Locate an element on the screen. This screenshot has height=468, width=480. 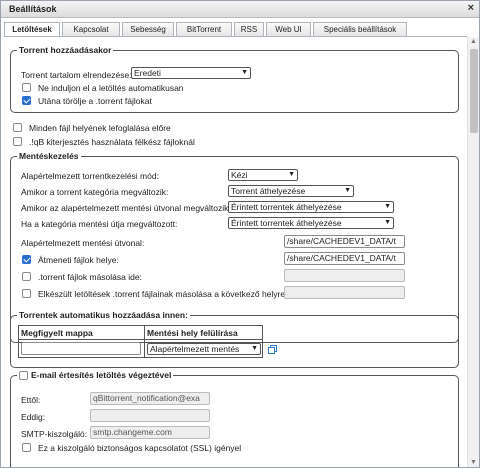
smtp-server-input: smtp.changeme.com is located at coordinates (150, 432).